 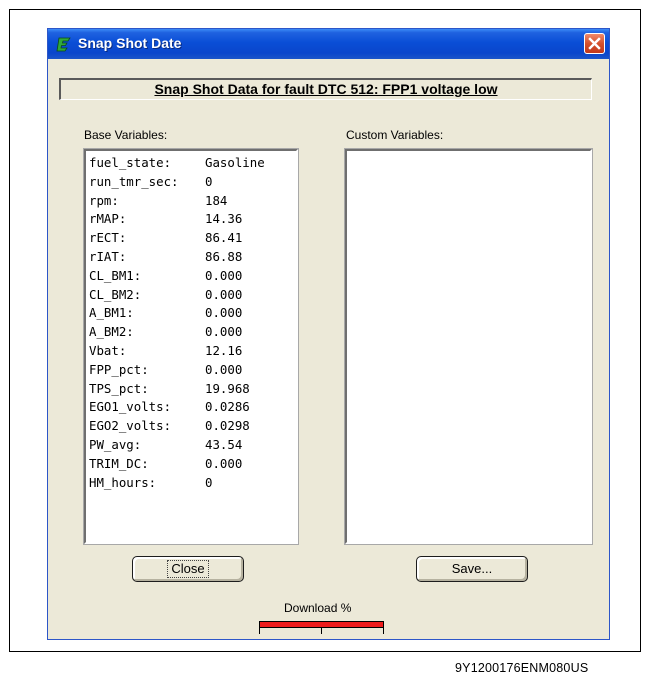 I want to click on title-bar: Snap Shot Date, so click(x=328, y=44).